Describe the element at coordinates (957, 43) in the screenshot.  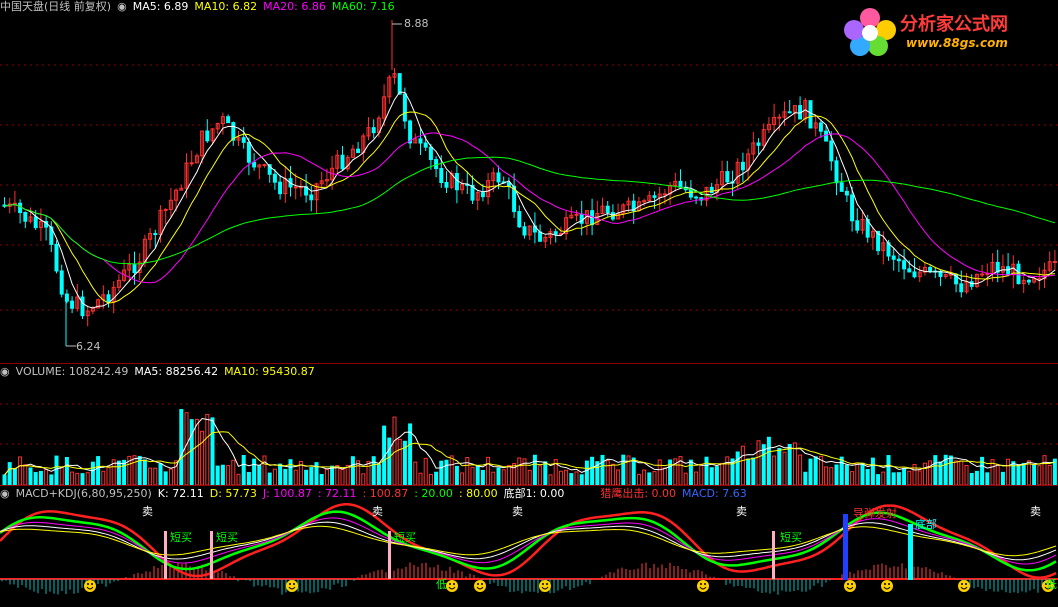
I see `watermark-url: www.88gs.com` at that location.